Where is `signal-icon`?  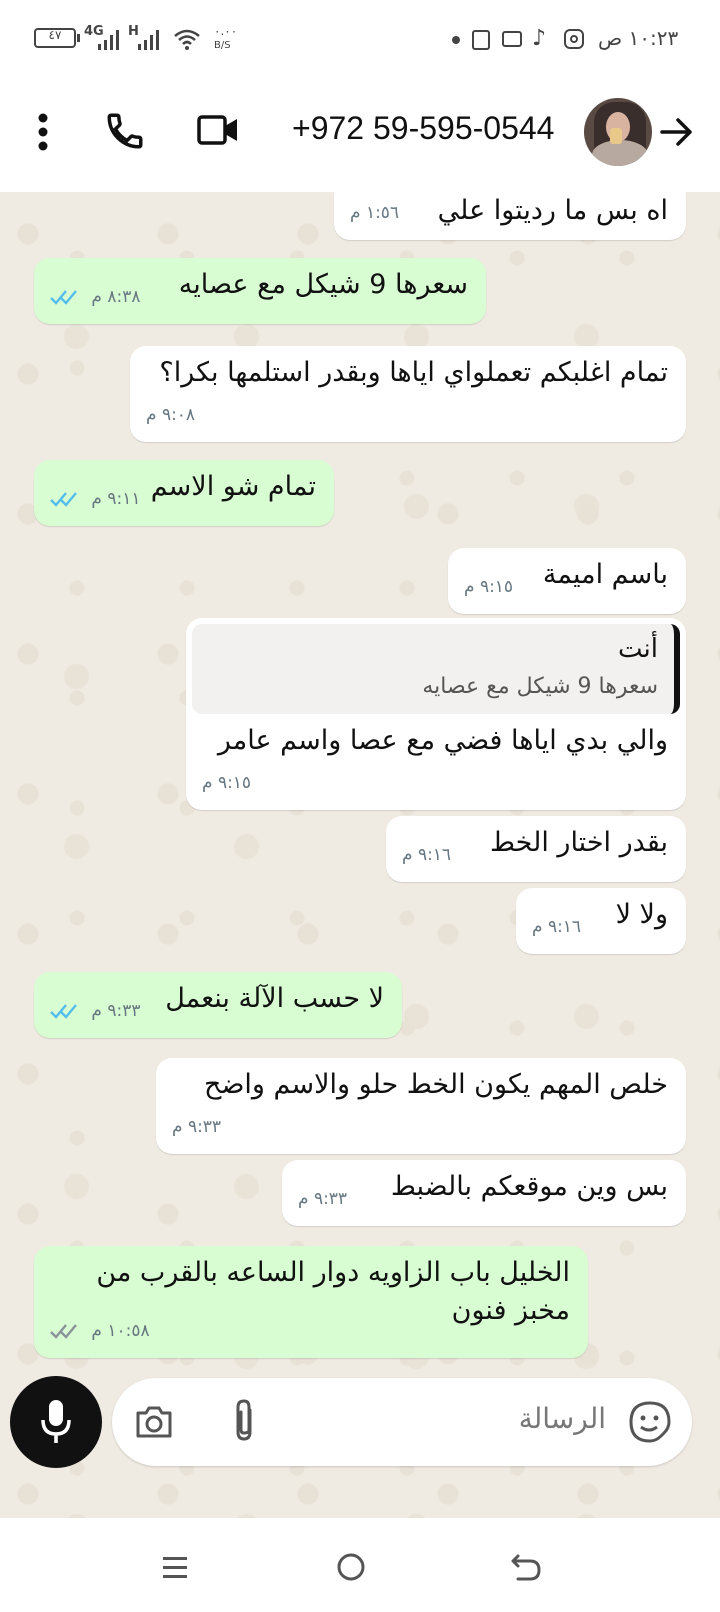
signal-icon is located at coordinates (108, 40).